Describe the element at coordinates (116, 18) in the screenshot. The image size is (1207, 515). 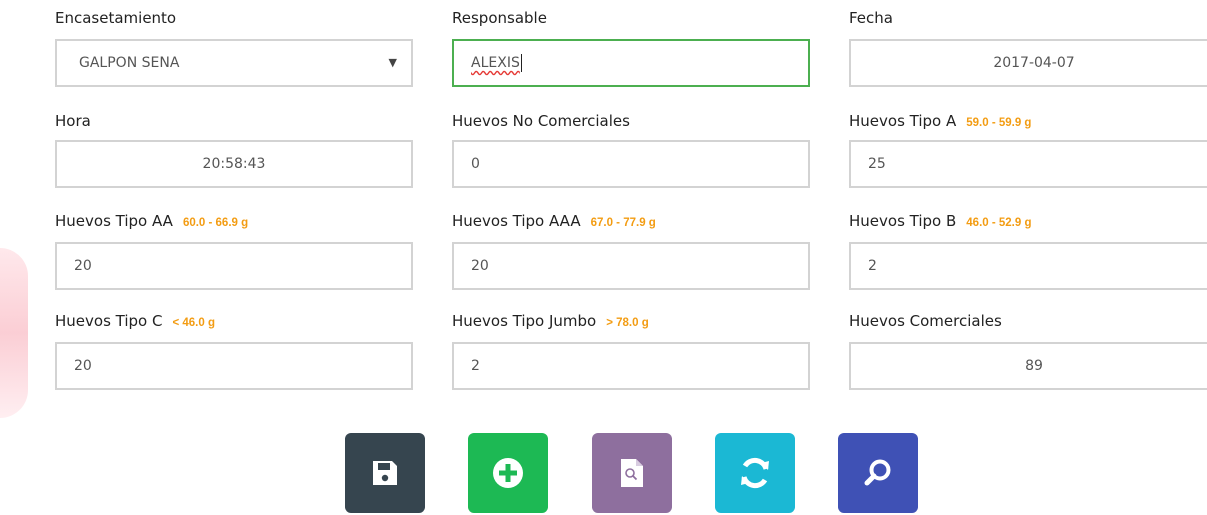
I see `encasetamiento-label: Encasetamiento` at that location.